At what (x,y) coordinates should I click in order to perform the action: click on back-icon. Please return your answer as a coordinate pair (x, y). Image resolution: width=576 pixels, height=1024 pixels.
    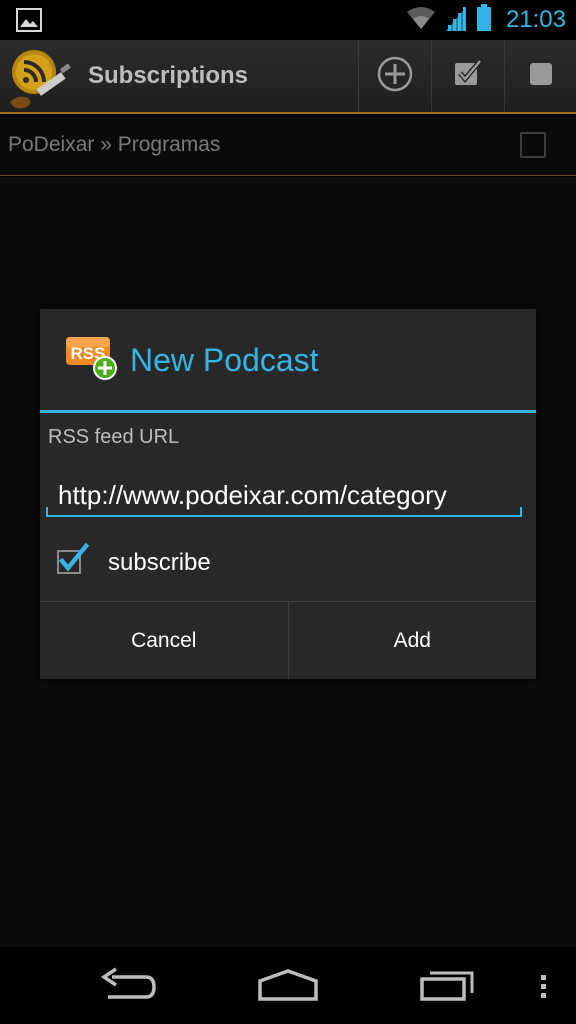
    Looking at the image, I should click on (128, 988).